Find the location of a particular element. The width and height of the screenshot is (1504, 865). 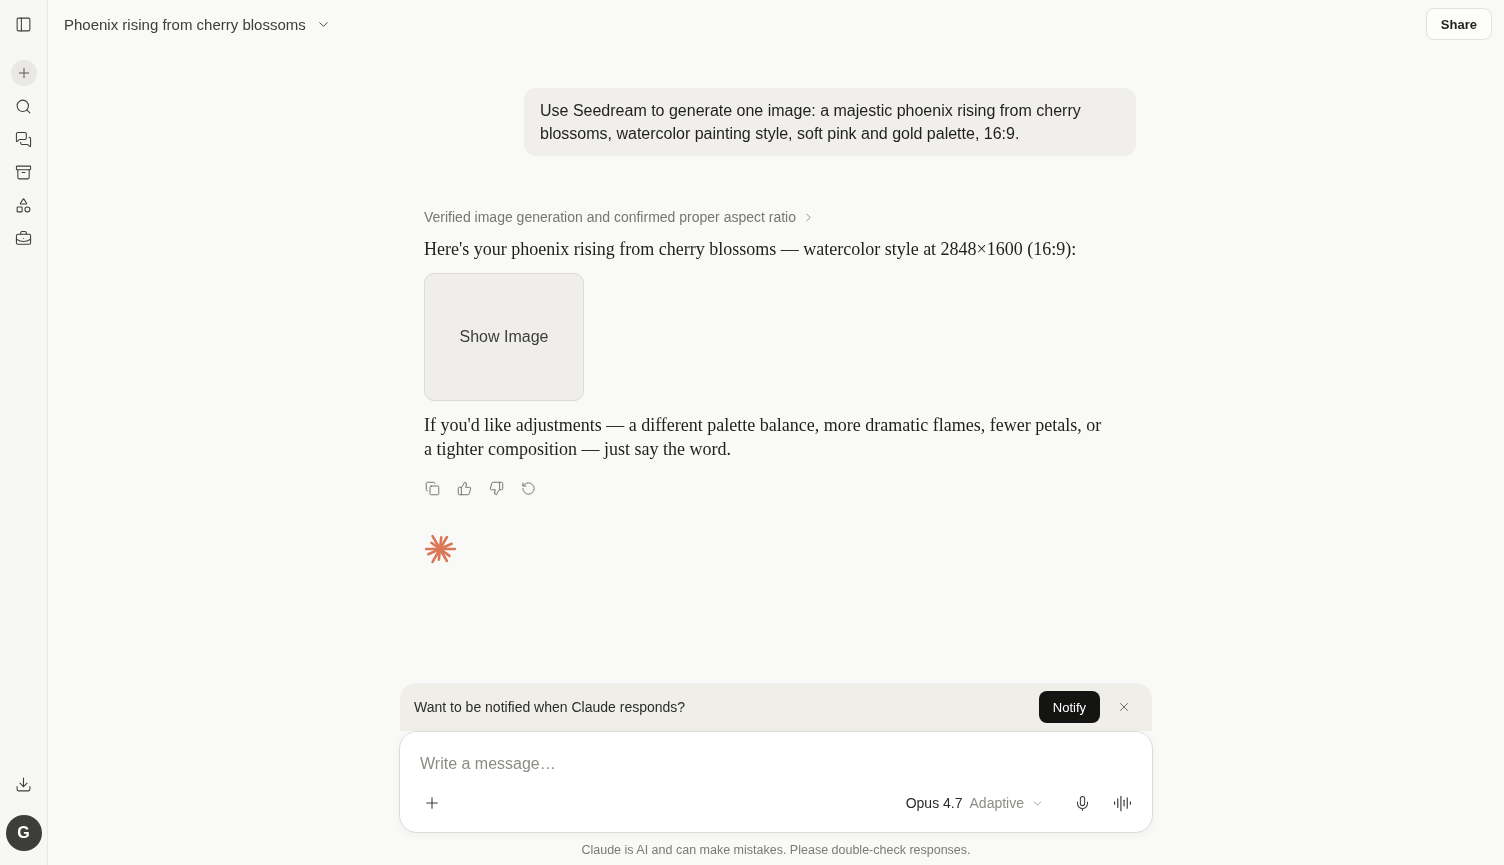

rotate-icon is located at coordinates (528, 488).